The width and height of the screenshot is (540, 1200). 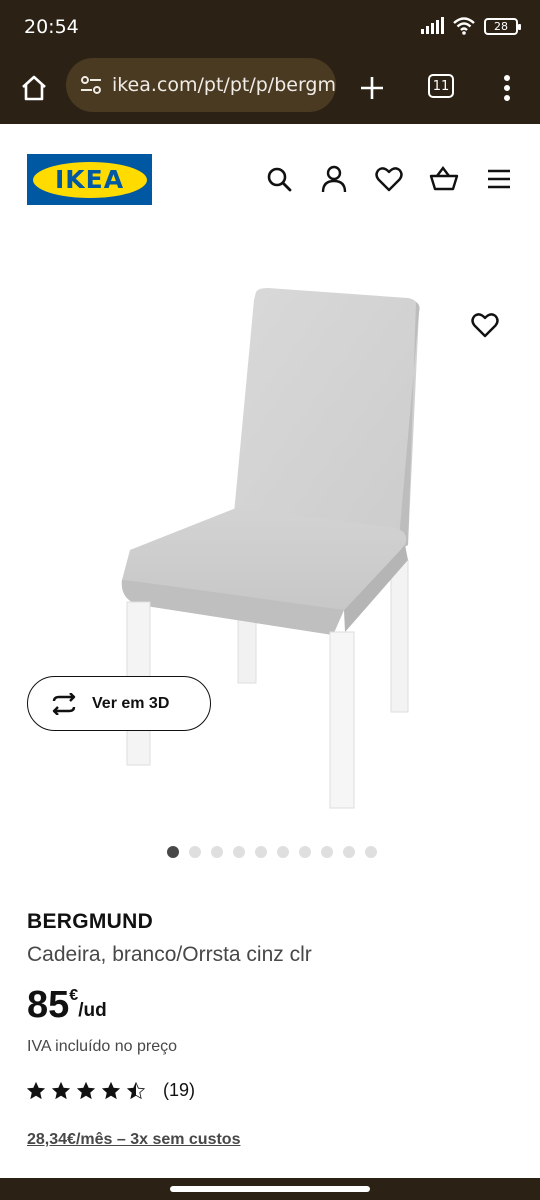 I want to click on signal-icon, so click(x=432, y=25).